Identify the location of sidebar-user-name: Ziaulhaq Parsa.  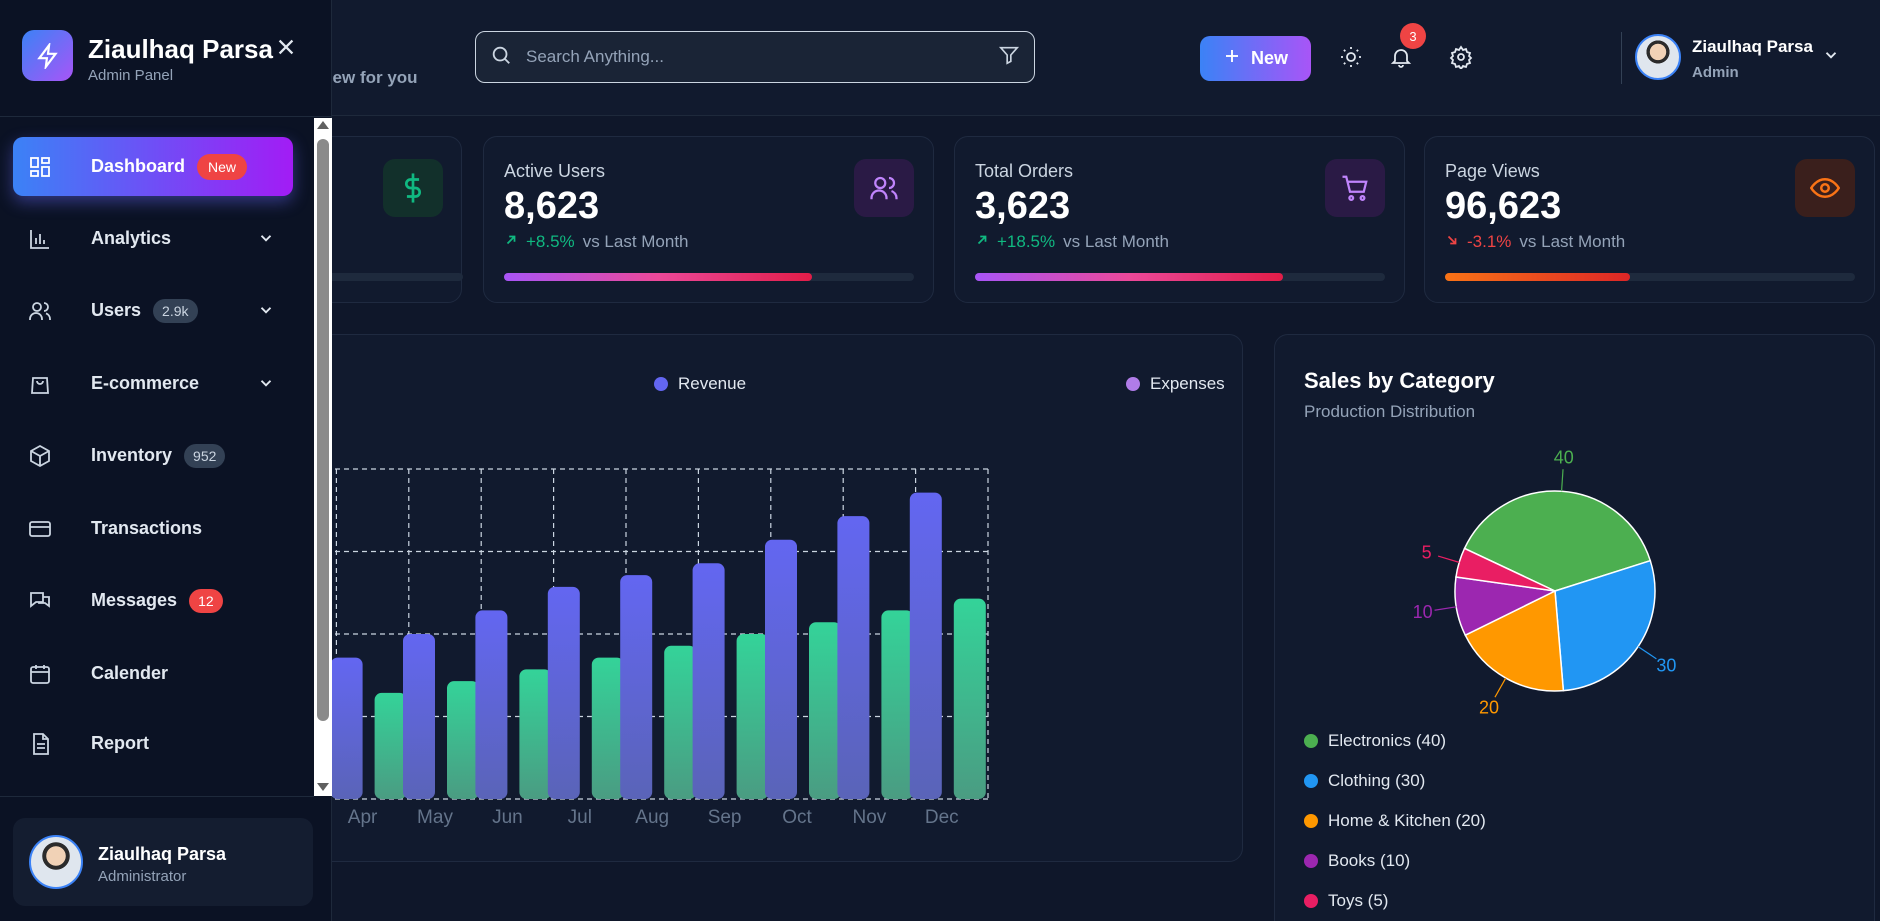
(162, 854).